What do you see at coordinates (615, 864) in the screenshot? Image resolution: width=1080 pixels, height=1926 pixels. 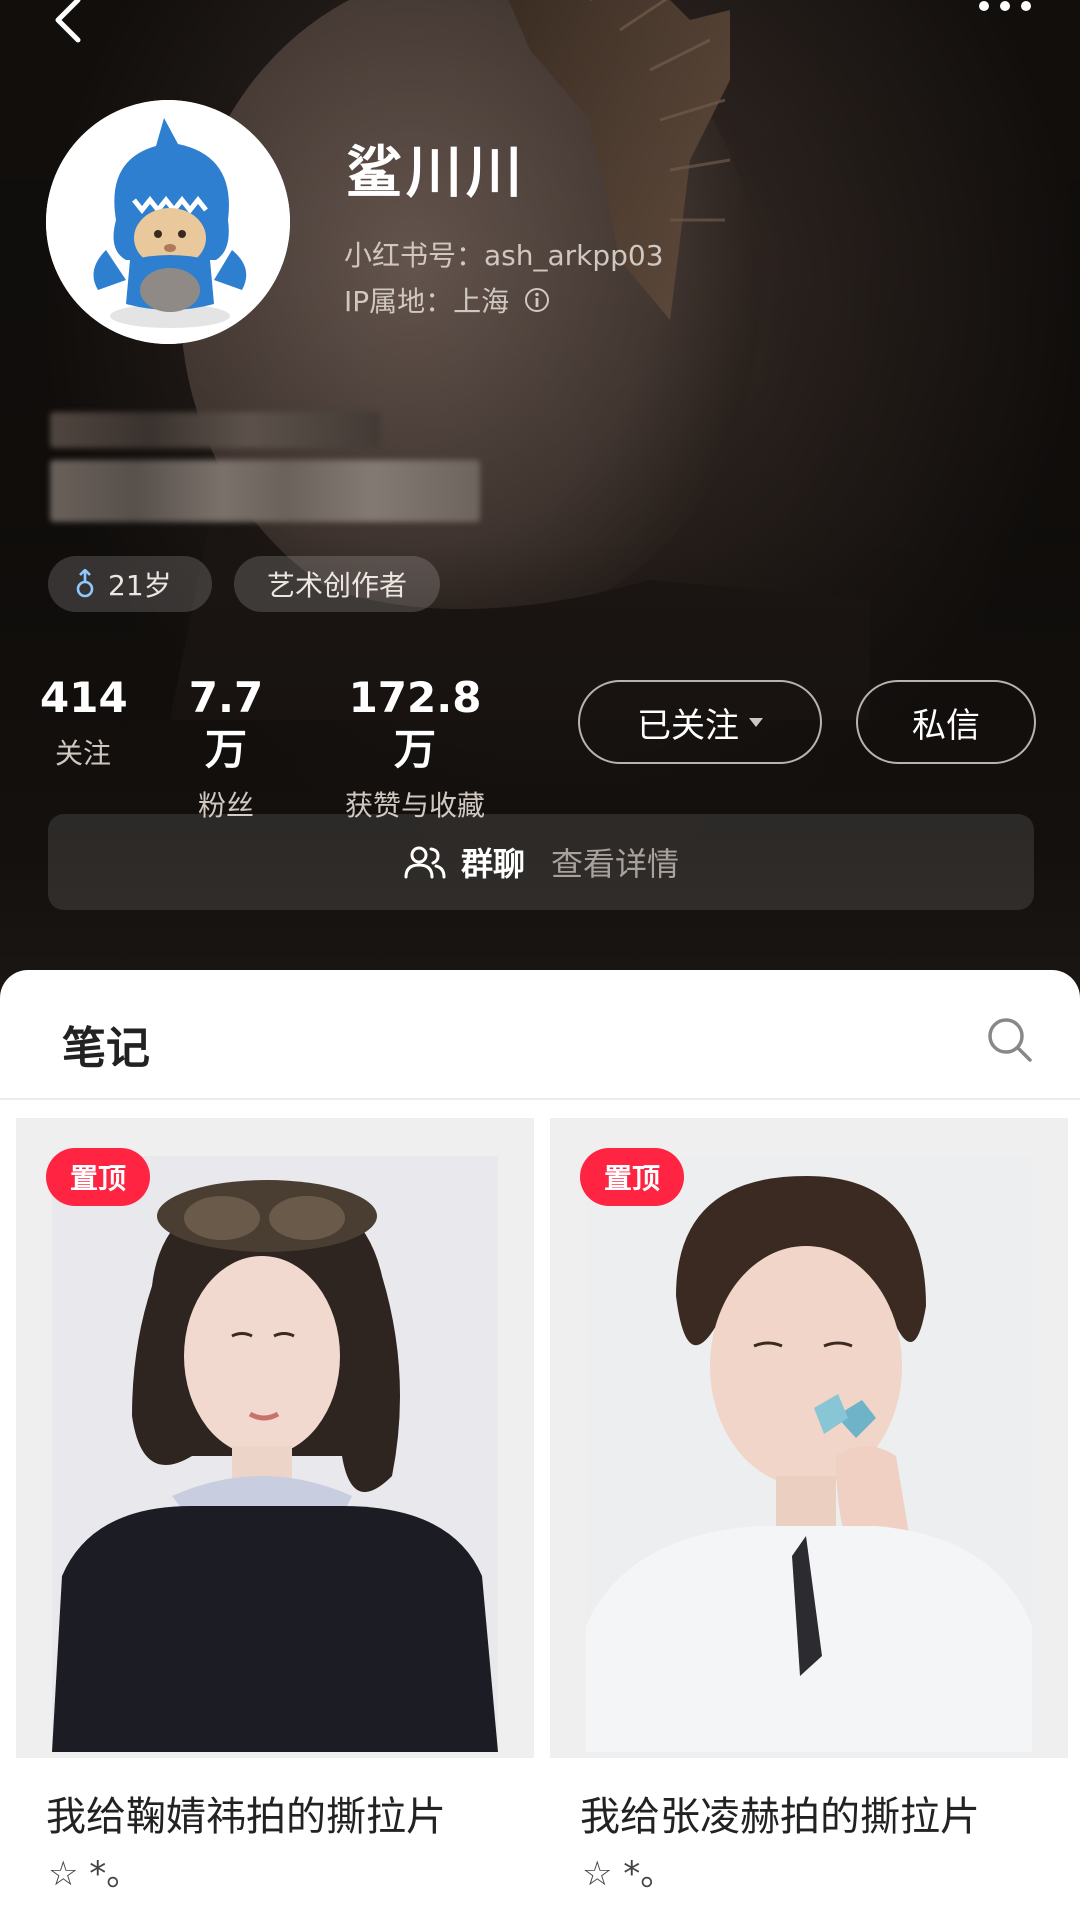 I see `group-detail-link: 查看详情` at bounding box center [615, 864].